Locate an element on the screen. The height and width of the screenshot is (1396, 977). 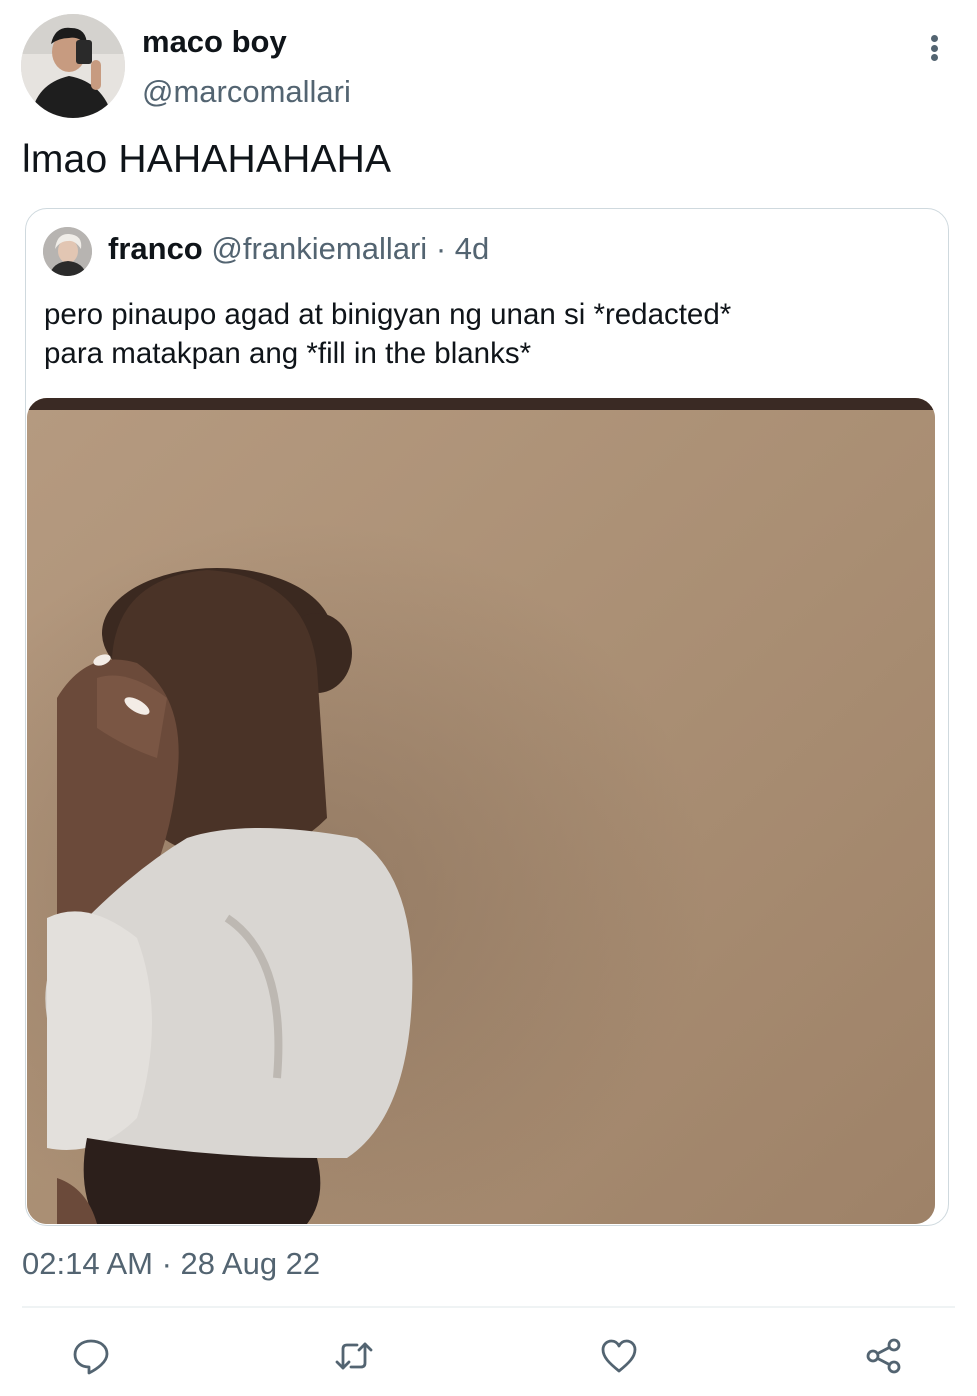
divider is located at coordinates (488, 1307).